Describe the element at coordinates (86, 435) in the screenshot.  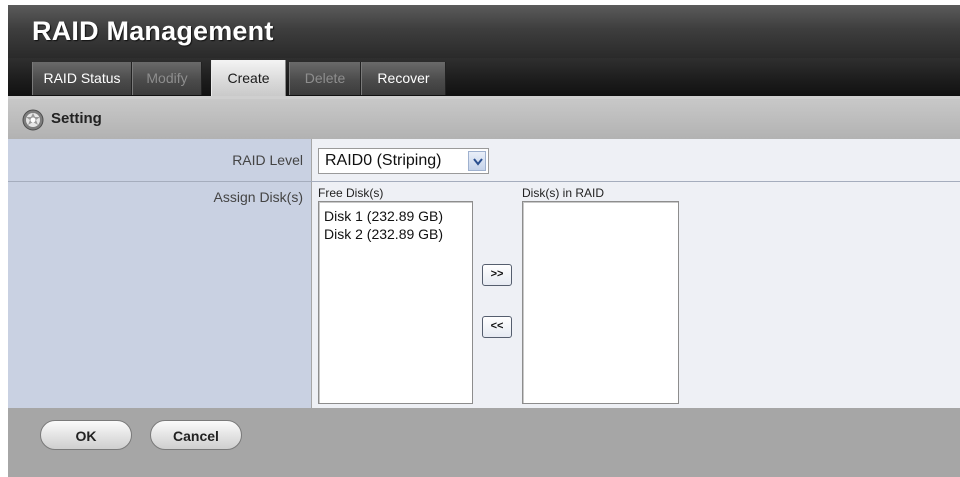
I see `ok-button: OK` at that location.